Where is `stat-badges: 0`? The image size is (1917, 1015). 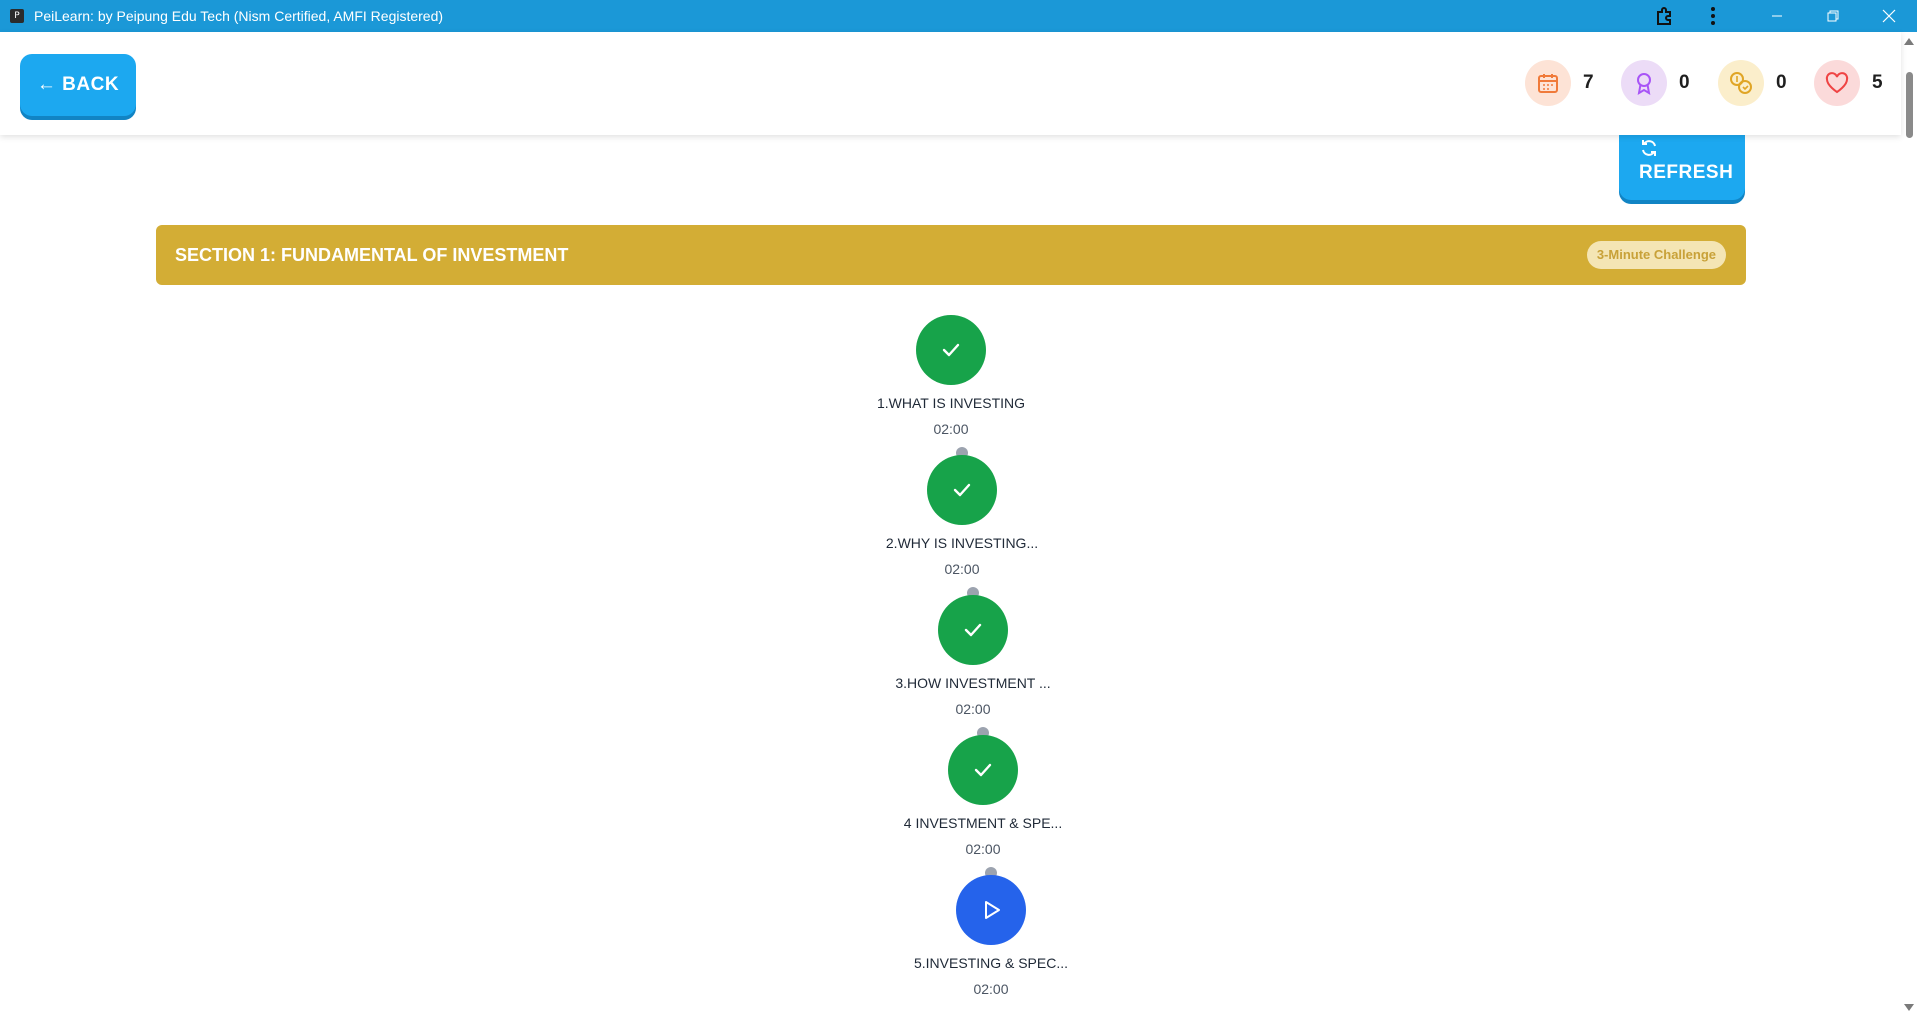 stat-badges: 0 is located at coordinates (1655, 83).